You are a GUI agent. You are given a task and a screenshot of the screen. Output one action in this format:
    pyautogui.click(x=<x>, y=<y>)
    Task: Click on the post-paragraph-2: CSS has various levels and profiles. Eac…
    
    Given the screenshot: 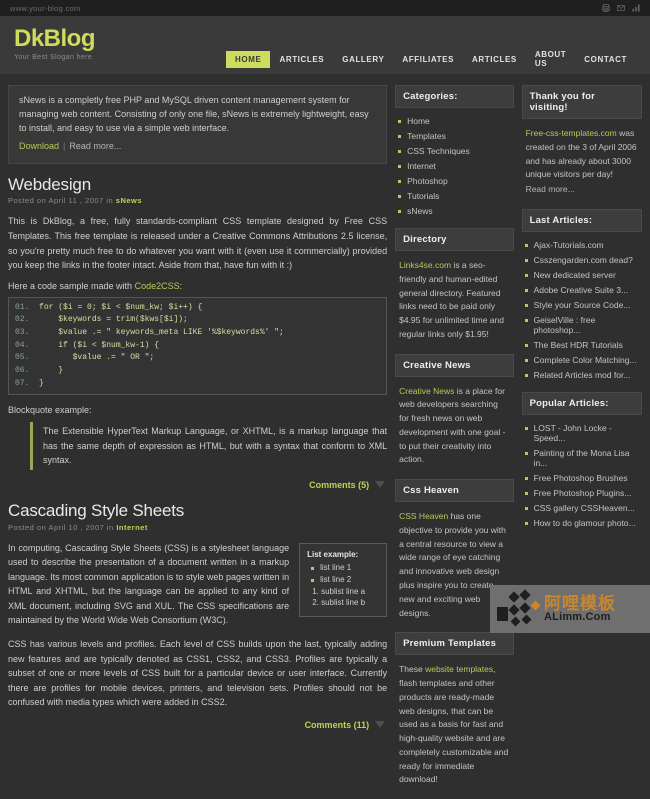 What is the action you would take?
    pyautogui.click(x=198, y=673)
    